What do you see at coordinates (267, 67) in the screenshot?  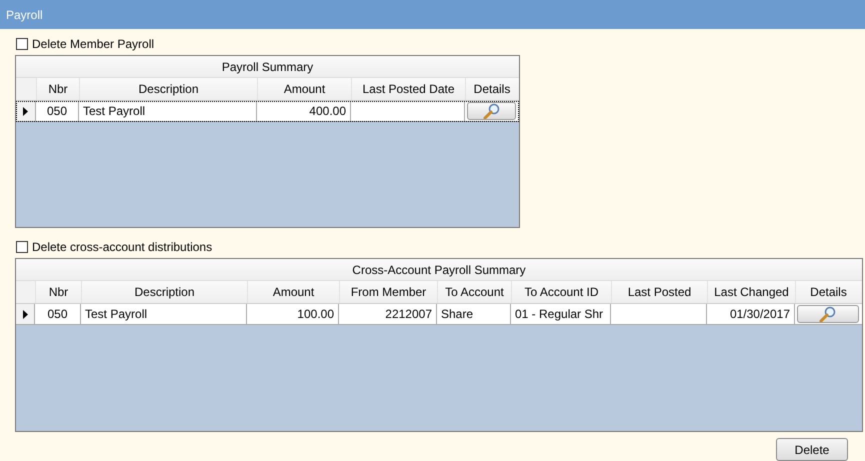 I see `grid-title: Payroll Summary` at bounding box center [267, 67].